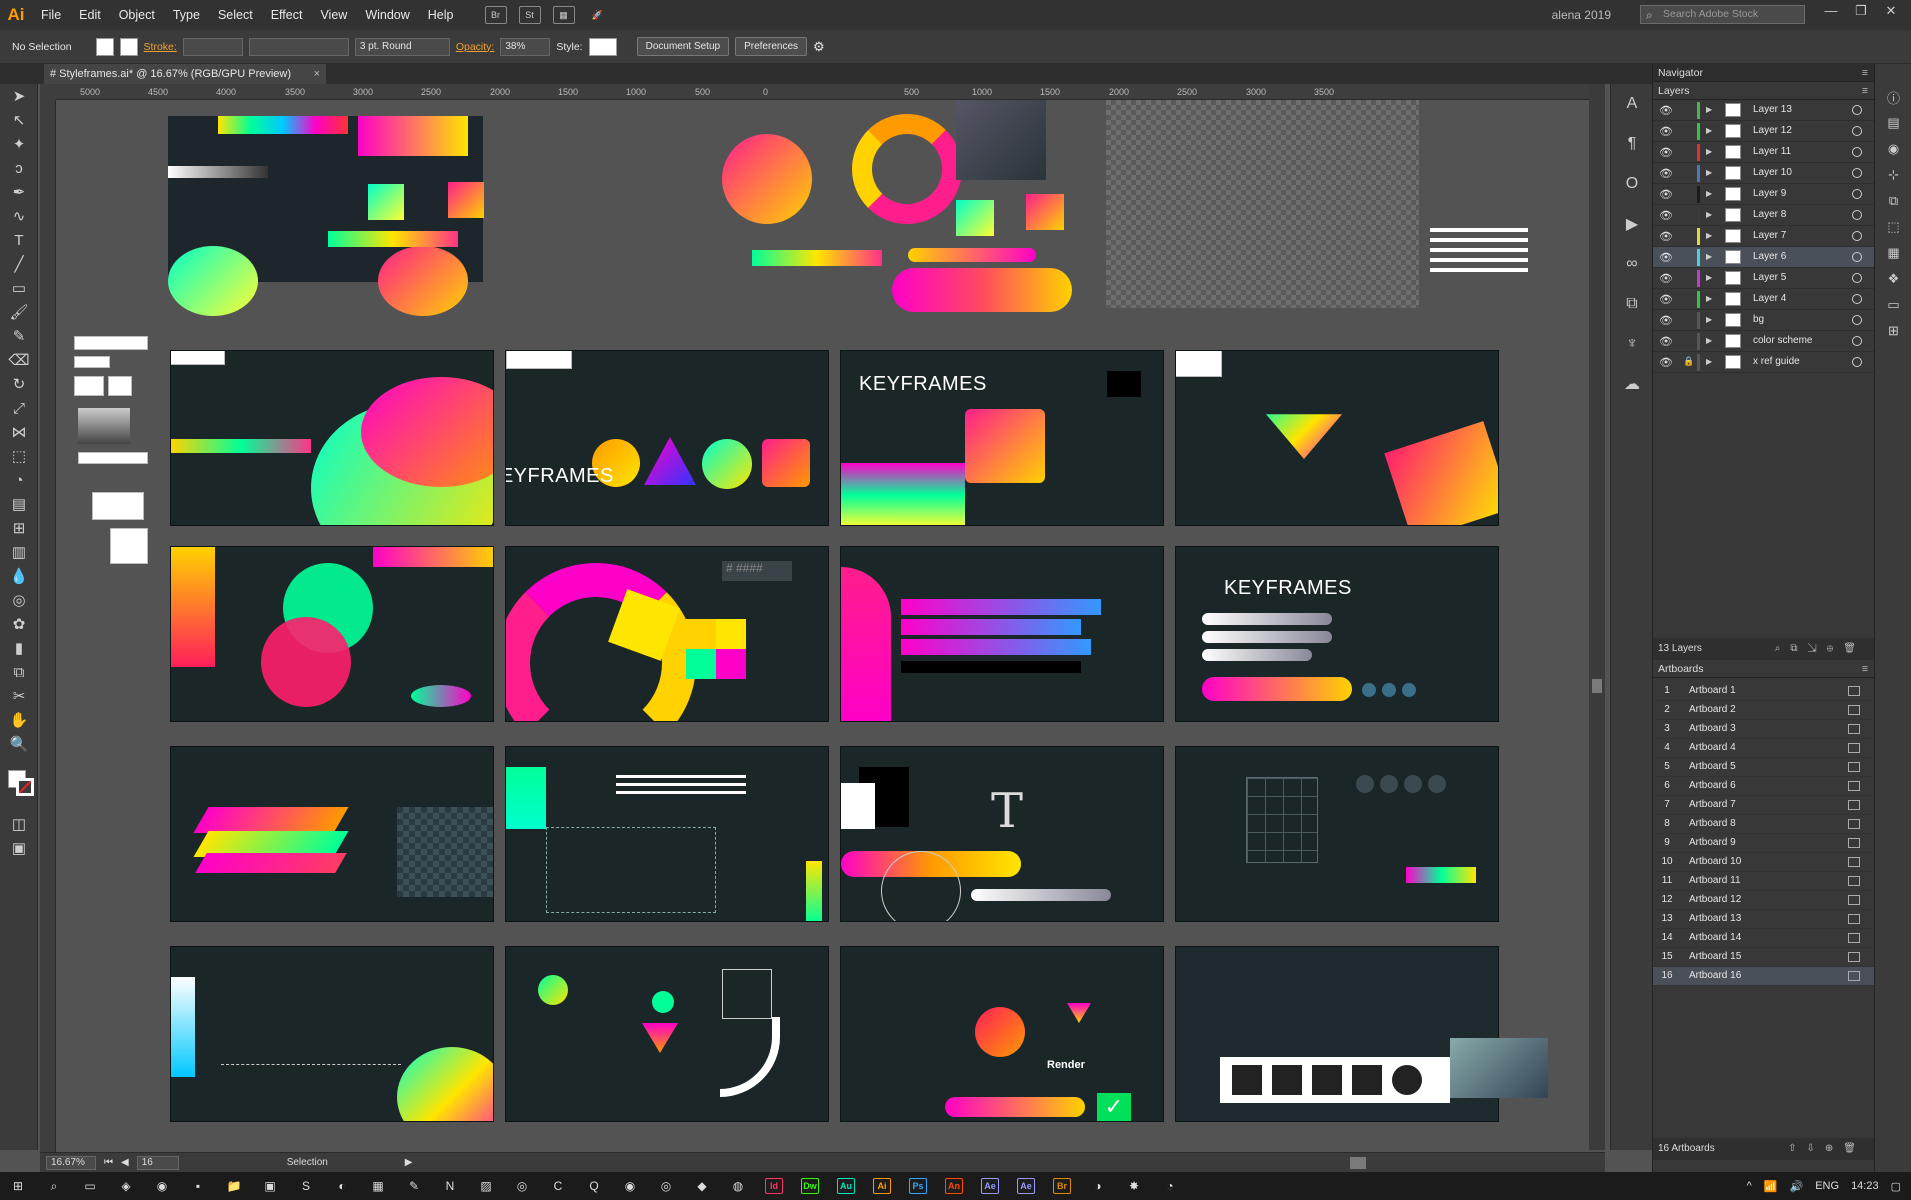 This screenshot has height=1200, width=1911. Describe the element at coordinates (409, 1162) in the screenshot. I see `status-menu-icon: ▶` at that location.